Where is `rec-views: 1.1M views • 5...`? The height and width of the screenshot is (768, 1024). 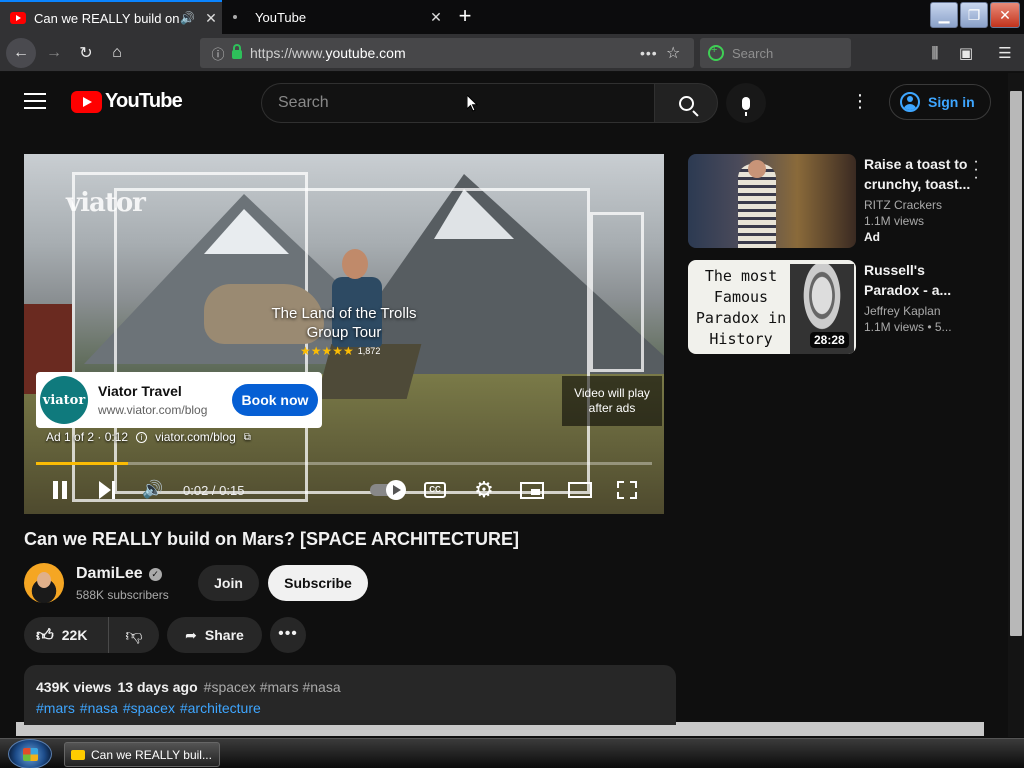 rec-views: 1.1M views • 5... is located at coordinates (908, 327).